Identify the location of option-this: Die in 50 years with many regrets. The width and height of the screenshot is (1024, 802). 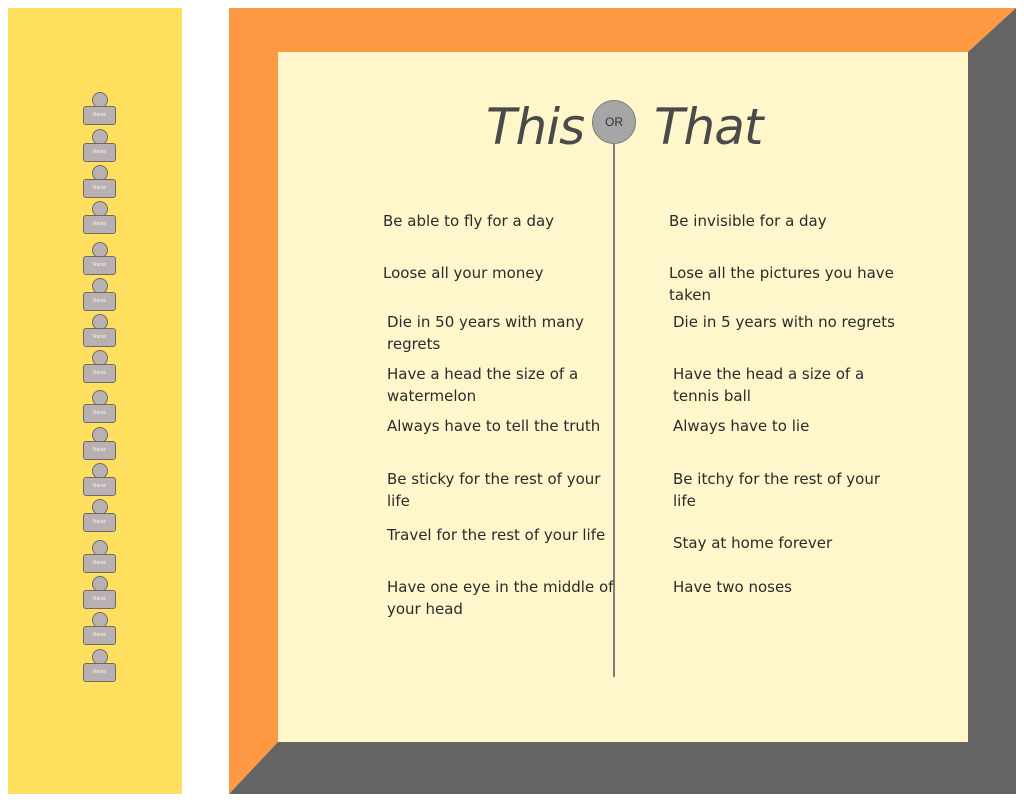
(485, 333).